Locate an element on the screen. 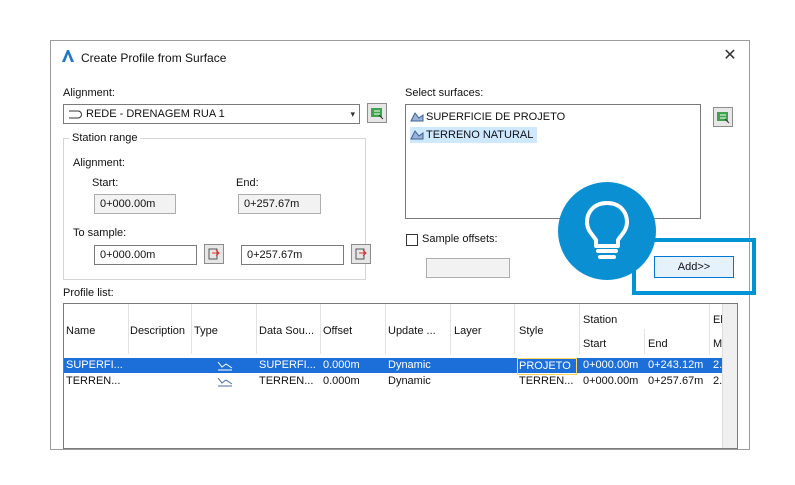 This screenshot has height=485, width=795. alignment-value: REDE - DRENAGEM RUA 1 is located at coordinates (155, 114).